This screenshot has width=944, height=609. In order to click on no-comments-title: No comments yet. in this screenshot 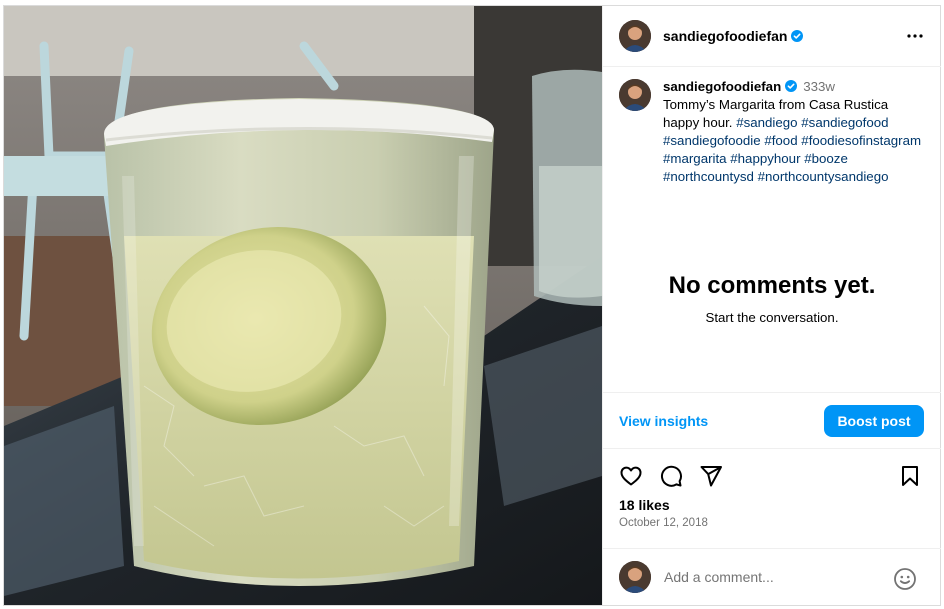, I will do `click(772, 285)`.